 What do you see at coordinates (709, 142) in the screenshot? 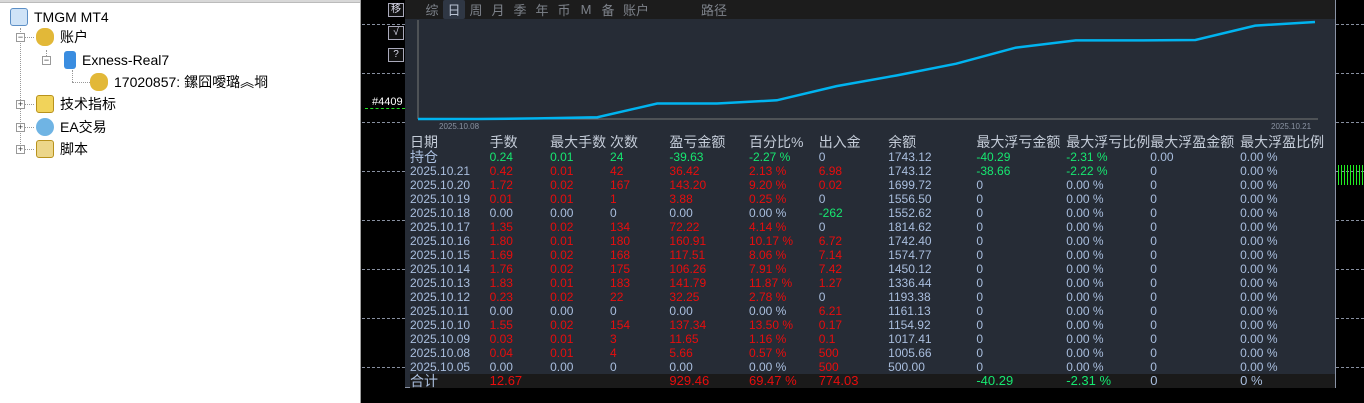
I see `column-header: 盈亏金额` at bounding box center [709, 142].